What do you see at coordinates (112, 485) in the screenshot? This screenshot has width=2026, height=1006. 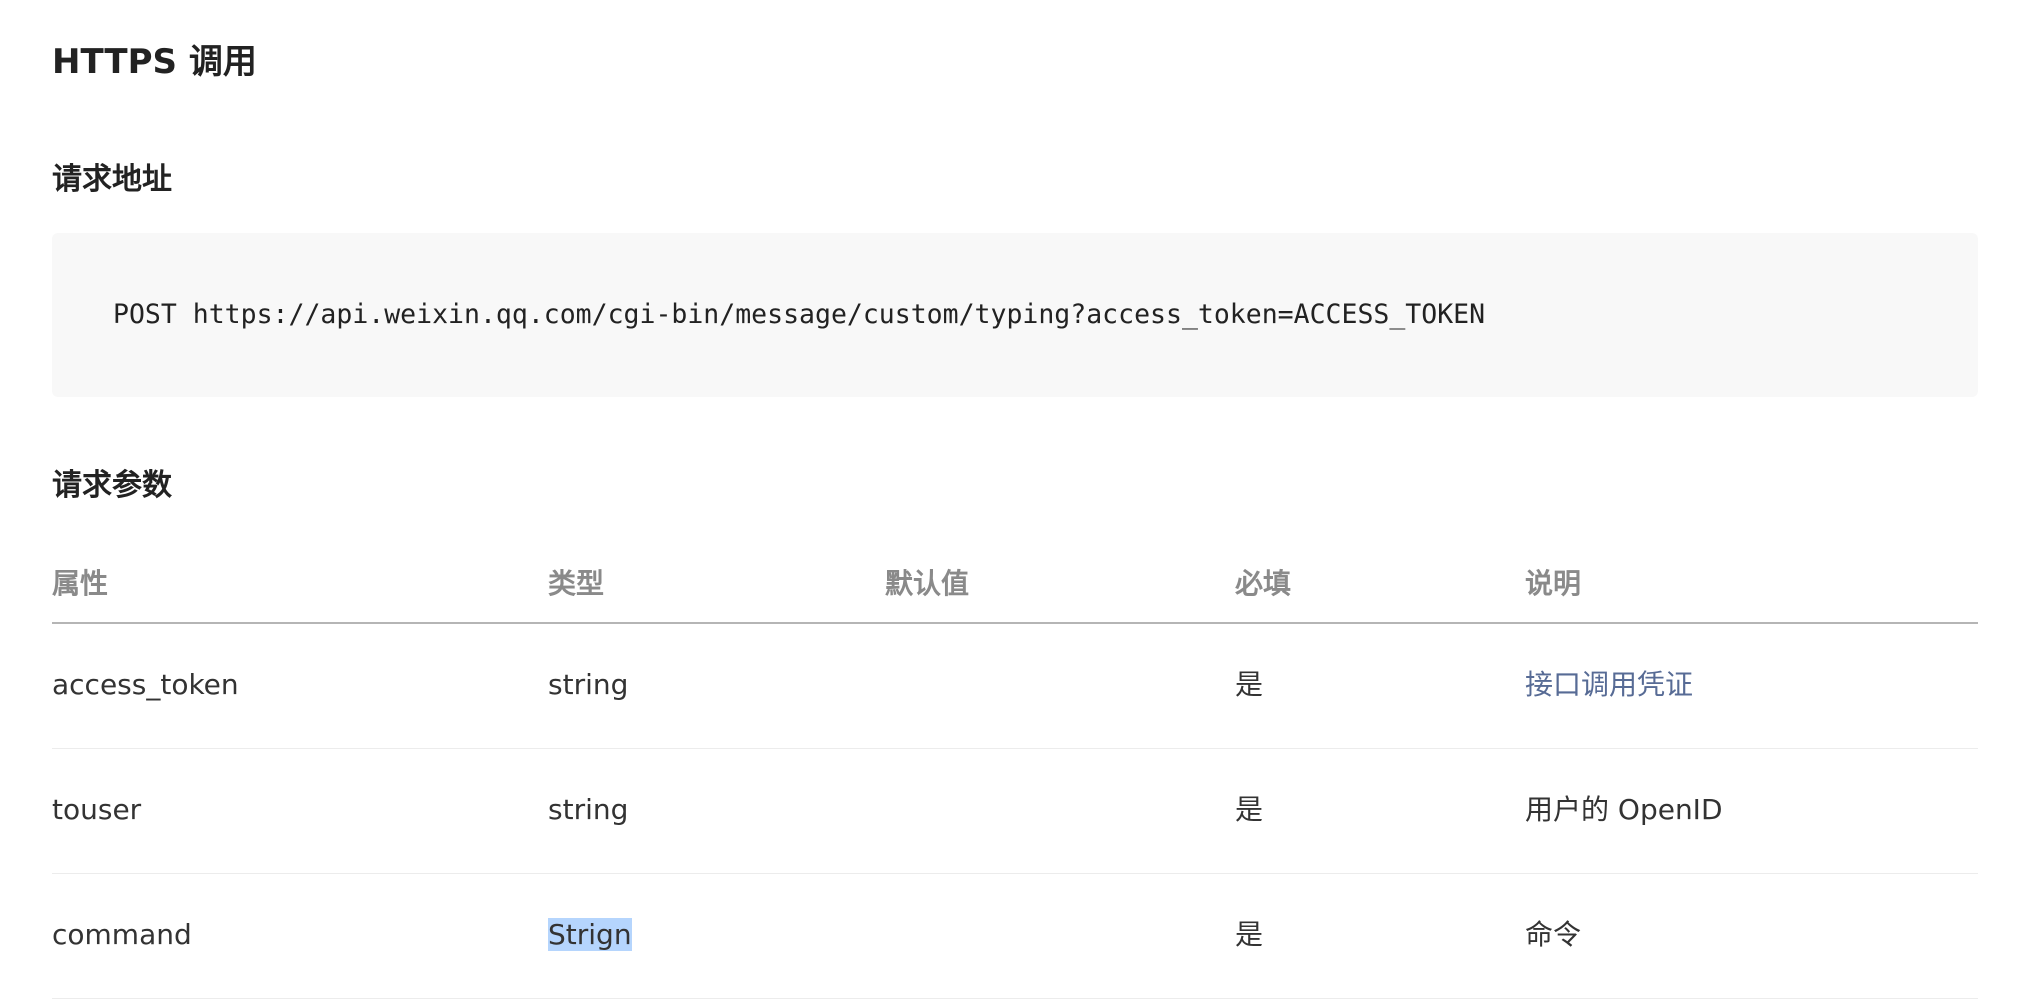 I see `request-params-heading: 请求参数` at bounding box center [112, 485].